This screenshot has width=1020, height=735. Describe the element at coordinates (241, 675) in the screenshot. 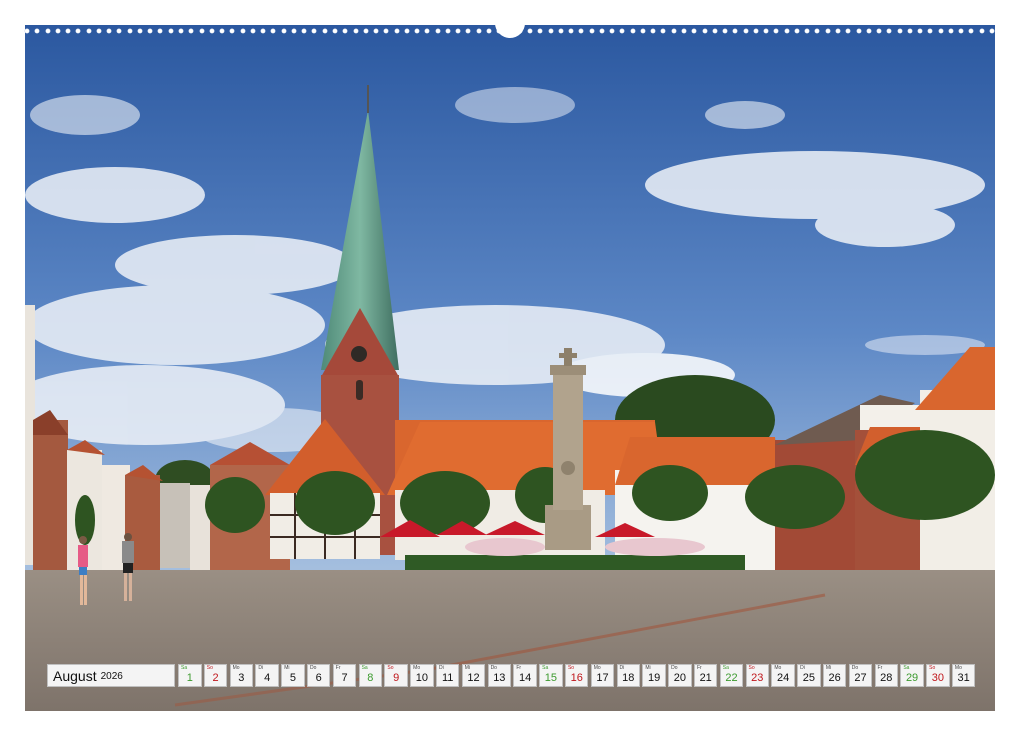

I see `day-cell: Mo 3` at that location.